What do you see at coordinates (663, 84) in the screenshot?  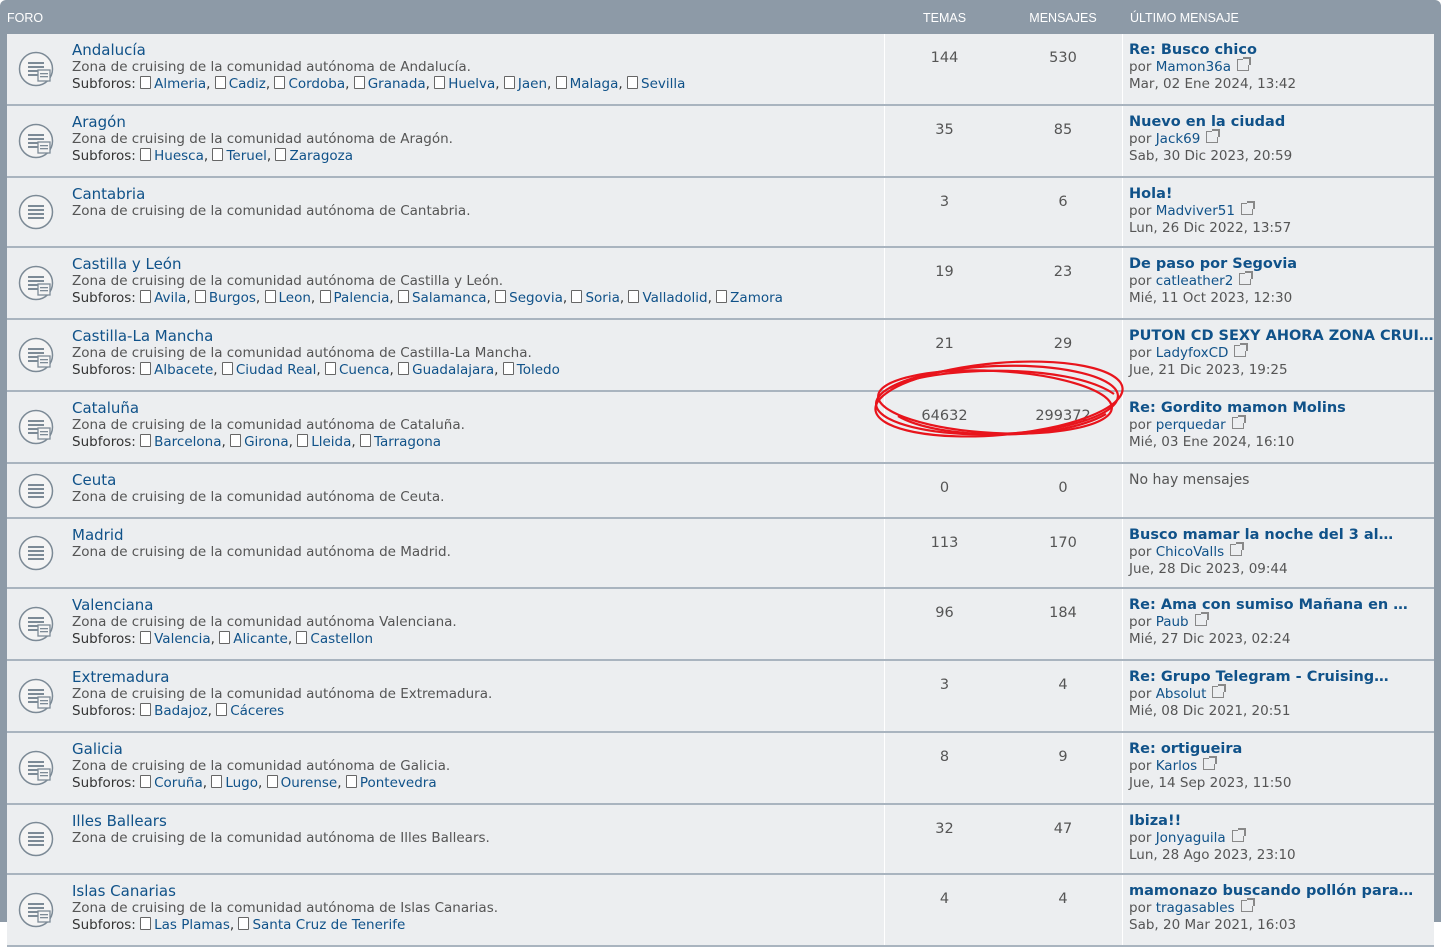 I see `subforum-link: Sevilla` at bounding box center [663, 84].